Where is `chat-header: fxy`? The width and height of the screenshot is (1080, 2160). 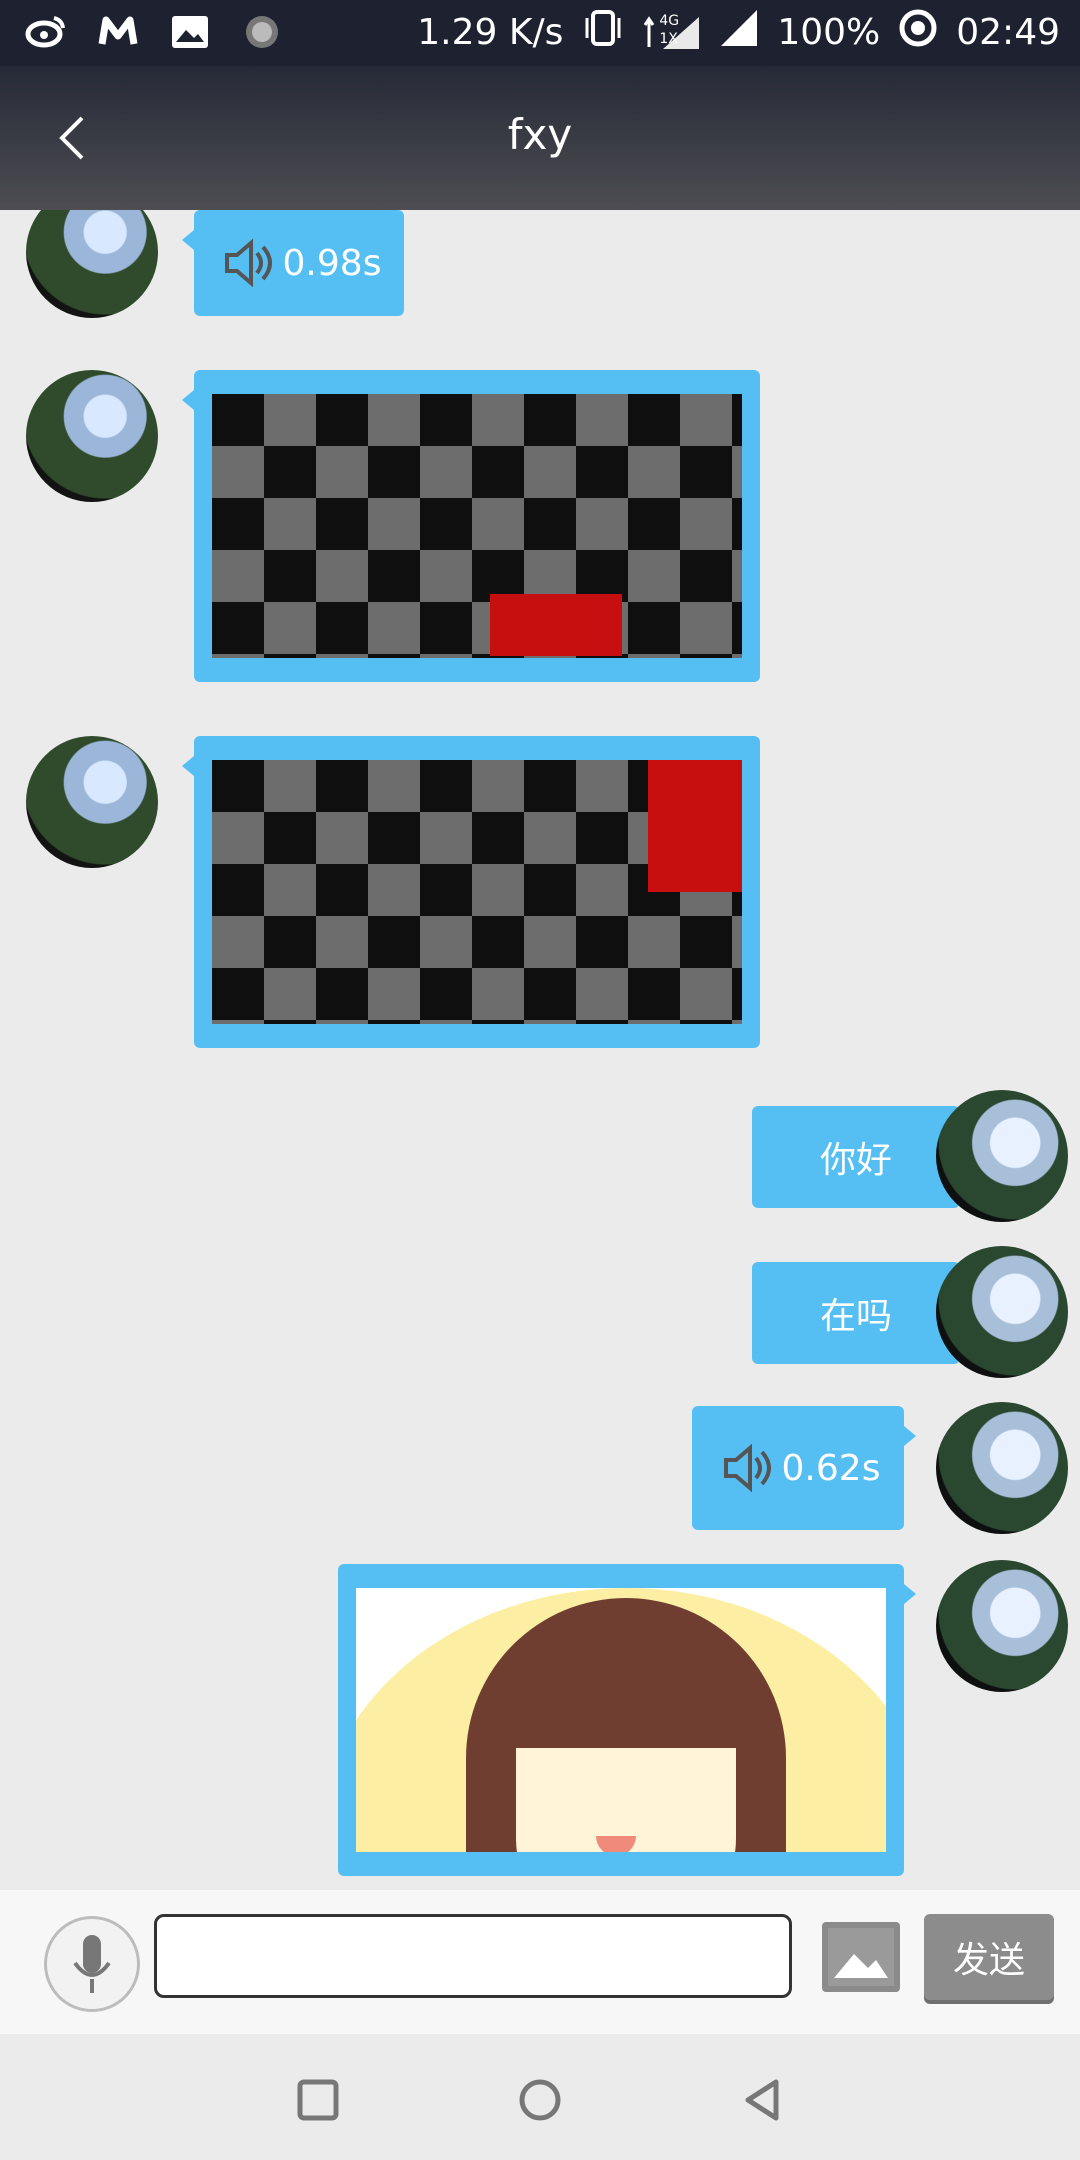 chat-header: fxy is located at coordinates (540, 138).